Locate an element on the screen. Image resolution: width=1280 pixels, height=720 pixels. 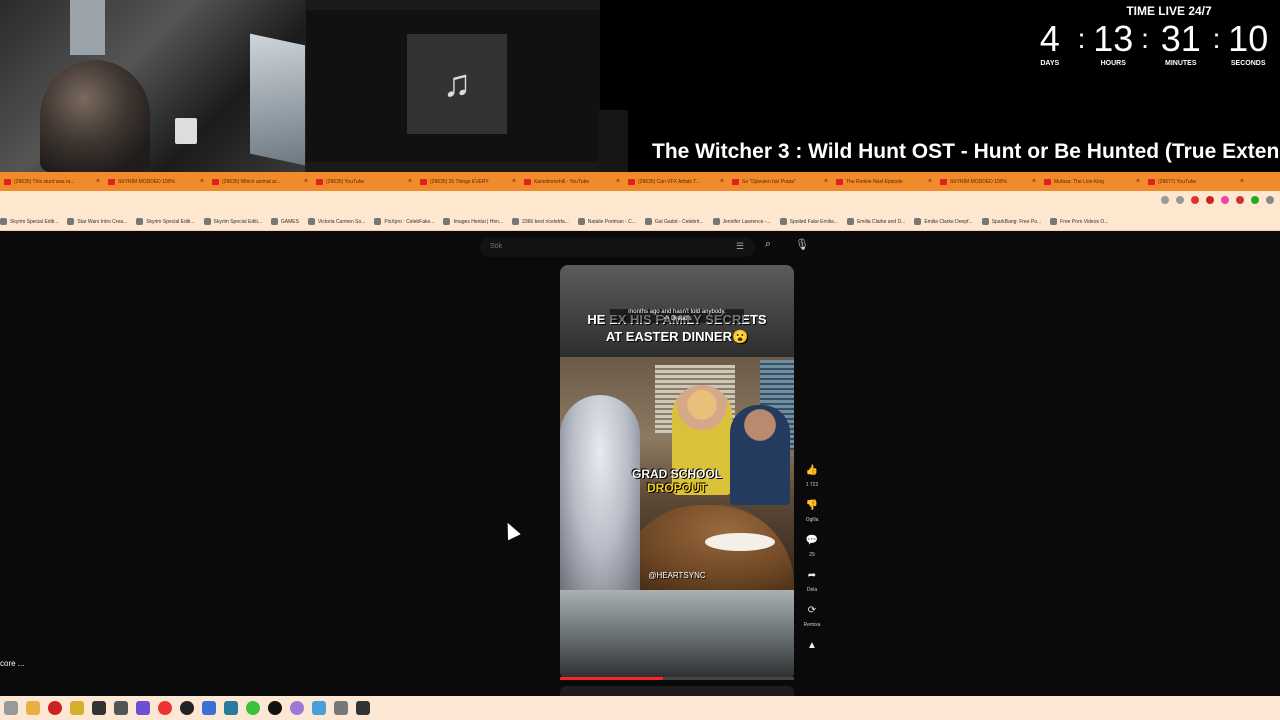
browser-tab: (29635) Can VFX Artists T... × is located at coordinates (676, 181).